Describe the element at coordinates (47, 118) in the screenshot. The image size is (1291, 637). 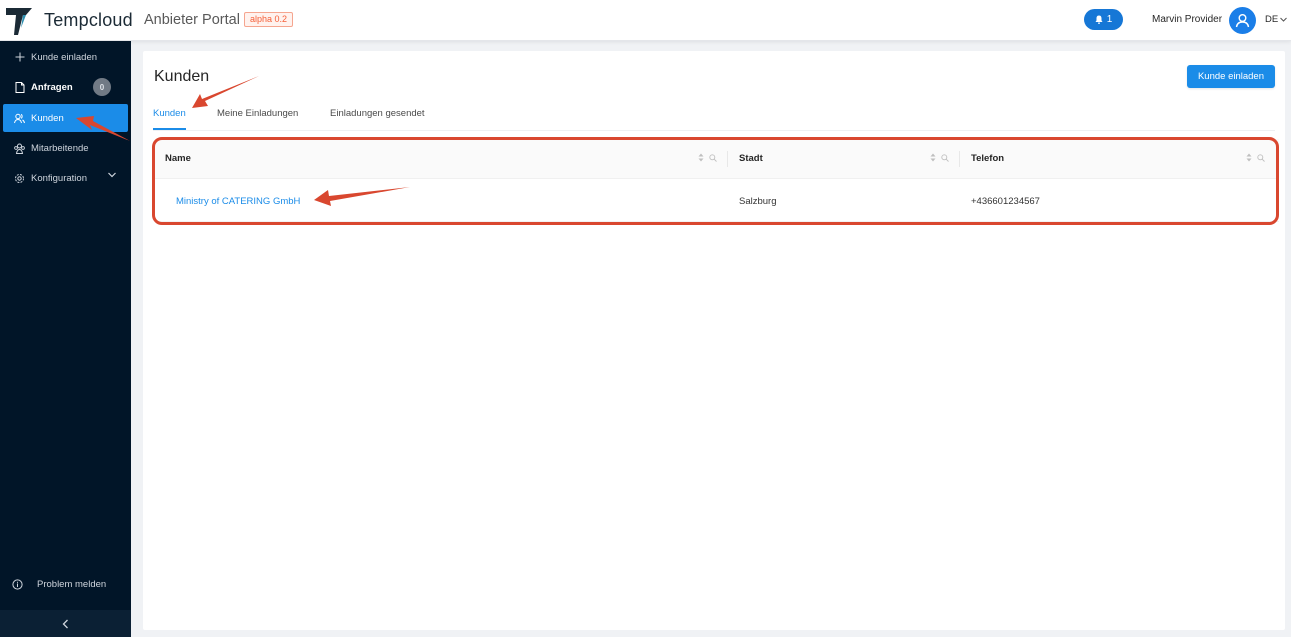
I see `sidebar-item-label: Kunden` at that location.